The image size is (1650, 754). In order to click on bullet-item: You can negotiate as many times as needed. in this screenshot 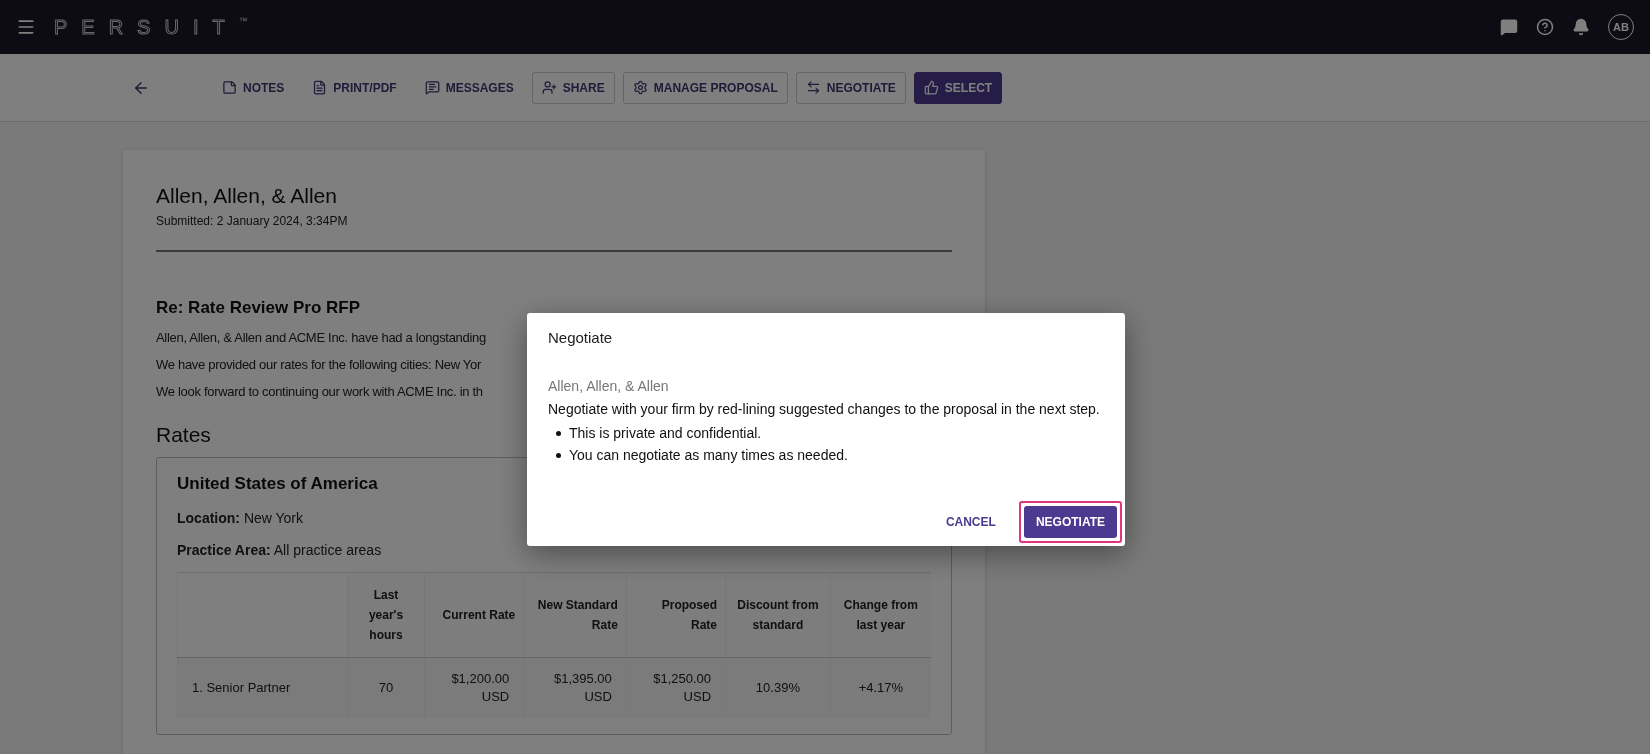, I will do `click(708, 455)`.